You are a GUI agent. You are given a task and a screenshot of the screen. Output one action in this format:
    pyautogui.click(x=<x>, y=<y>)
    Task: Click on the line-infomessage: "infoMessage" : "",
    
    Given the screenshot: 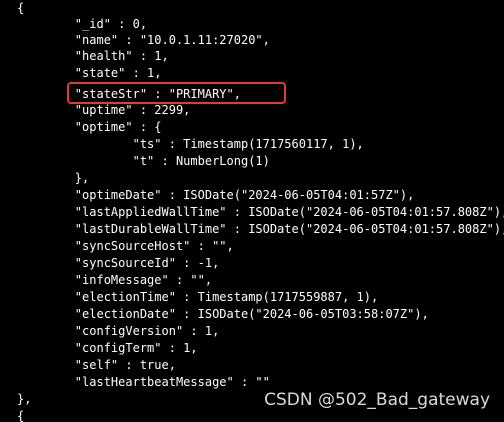 What is the action you would take?
    pyautogui.click(x=115, y=280)
    